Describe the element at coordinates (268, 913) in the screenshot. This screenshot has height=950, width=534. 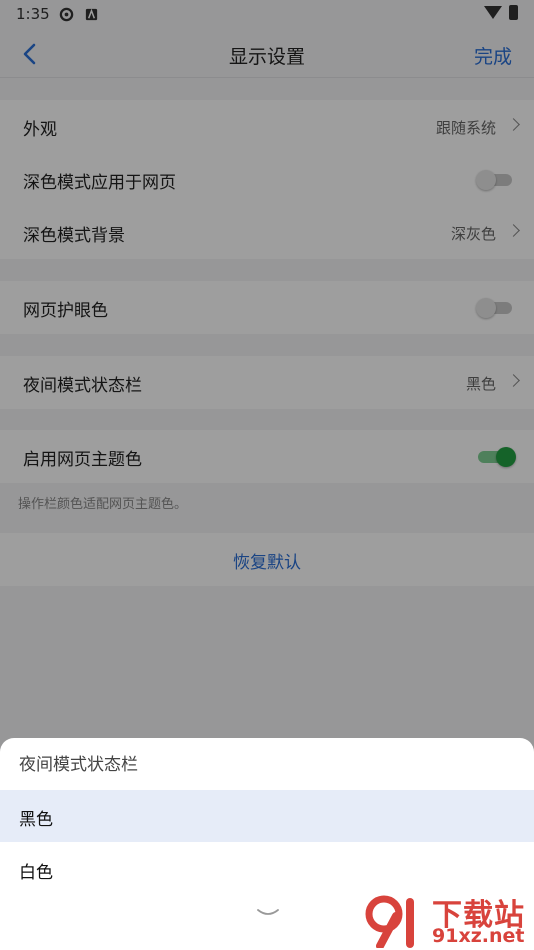
I see `collapse-handle-icon` at that location.